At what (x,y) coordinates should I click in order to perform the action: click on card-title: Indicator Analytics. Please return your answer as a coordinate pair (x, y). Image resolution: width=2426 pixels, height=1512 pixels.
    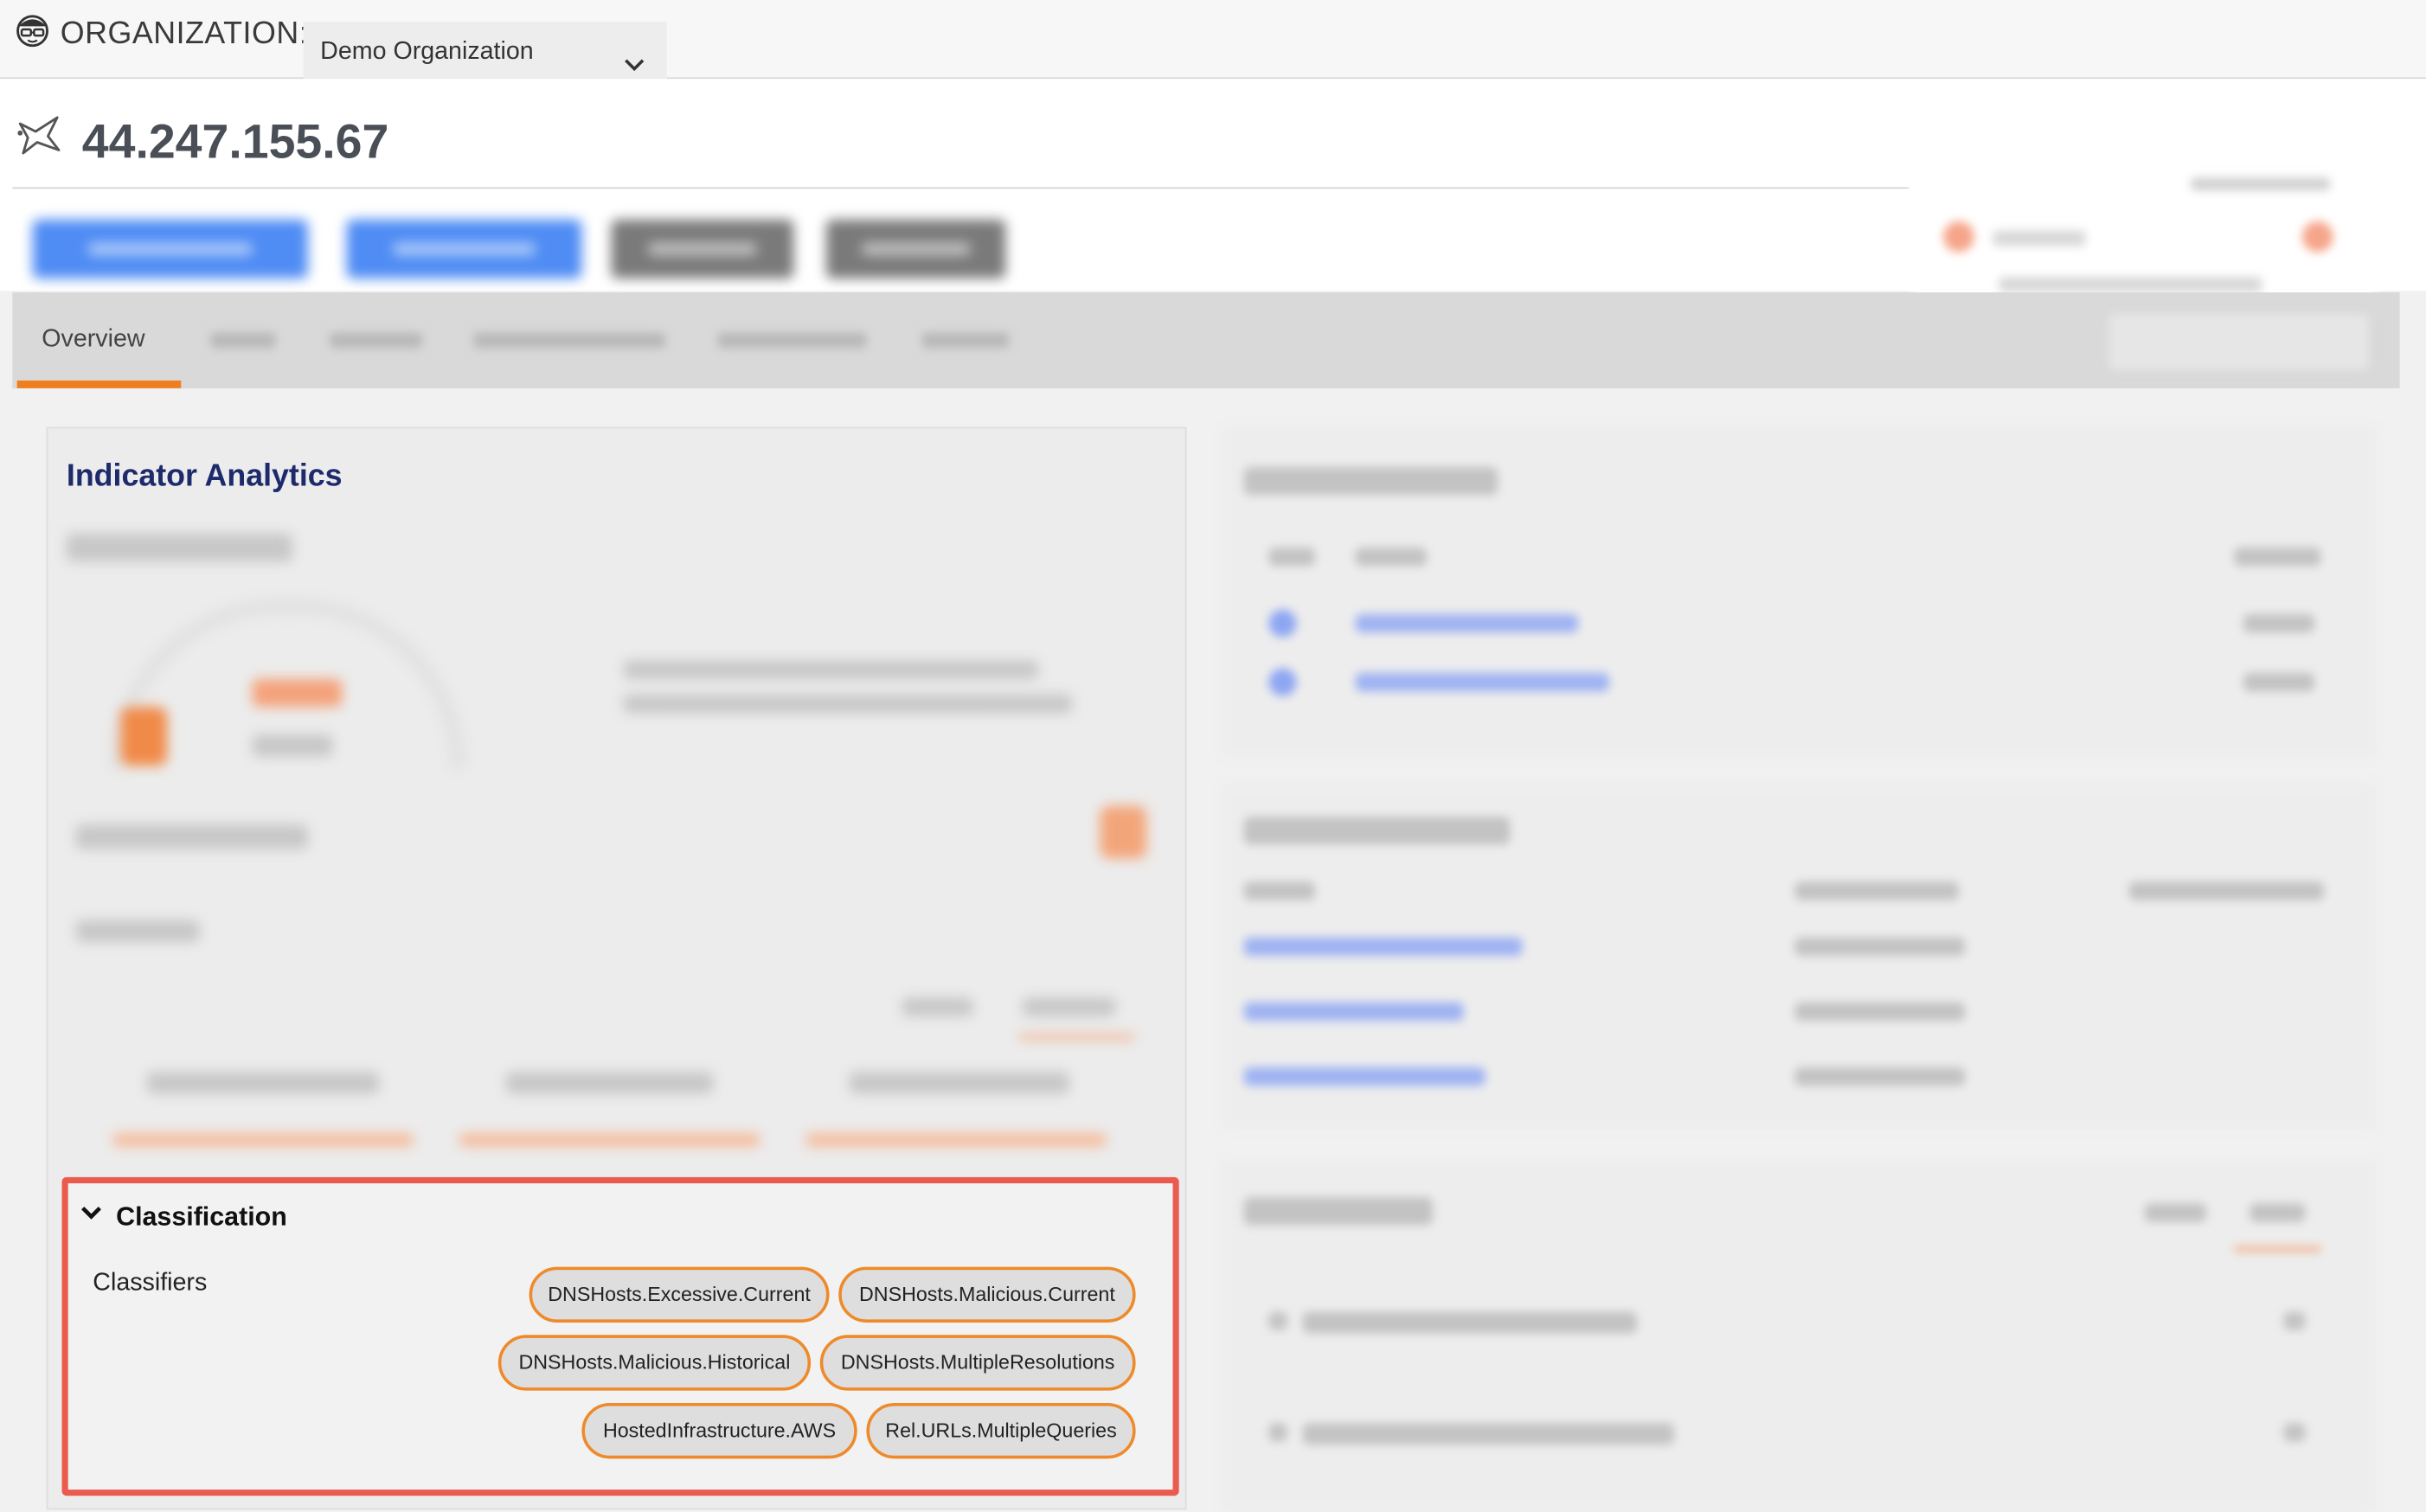
    Looking at the image, I should click on (205, 476).